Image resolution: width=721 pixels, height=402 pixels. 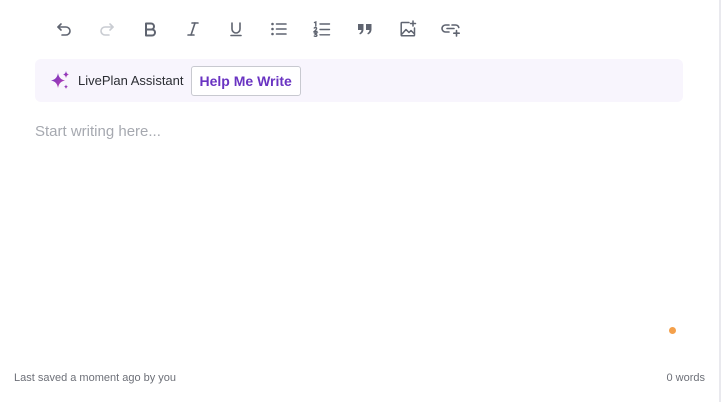 I want to click on undo-icon, so click(x=64, y=29).